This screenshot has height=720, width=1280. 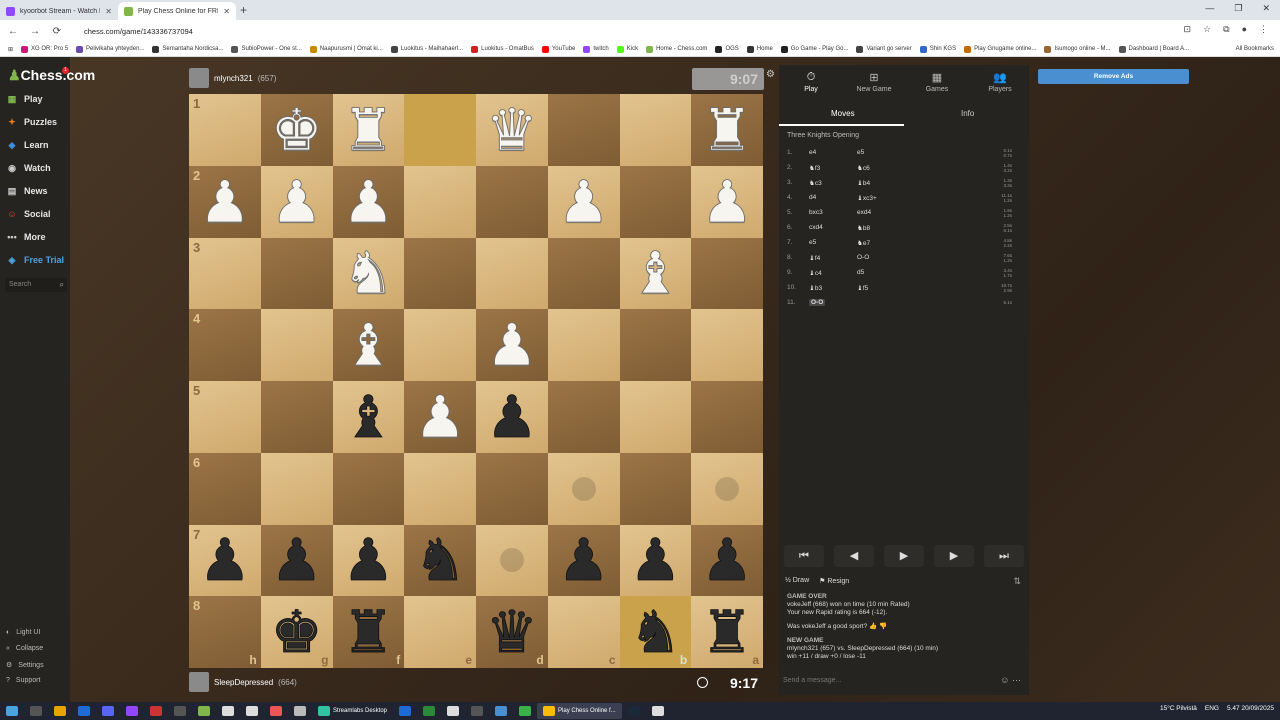 What do you see at coordinates (833, 168) in the screenshot?
I see `white-move: ♞f3` at bounding box center [833, 168].